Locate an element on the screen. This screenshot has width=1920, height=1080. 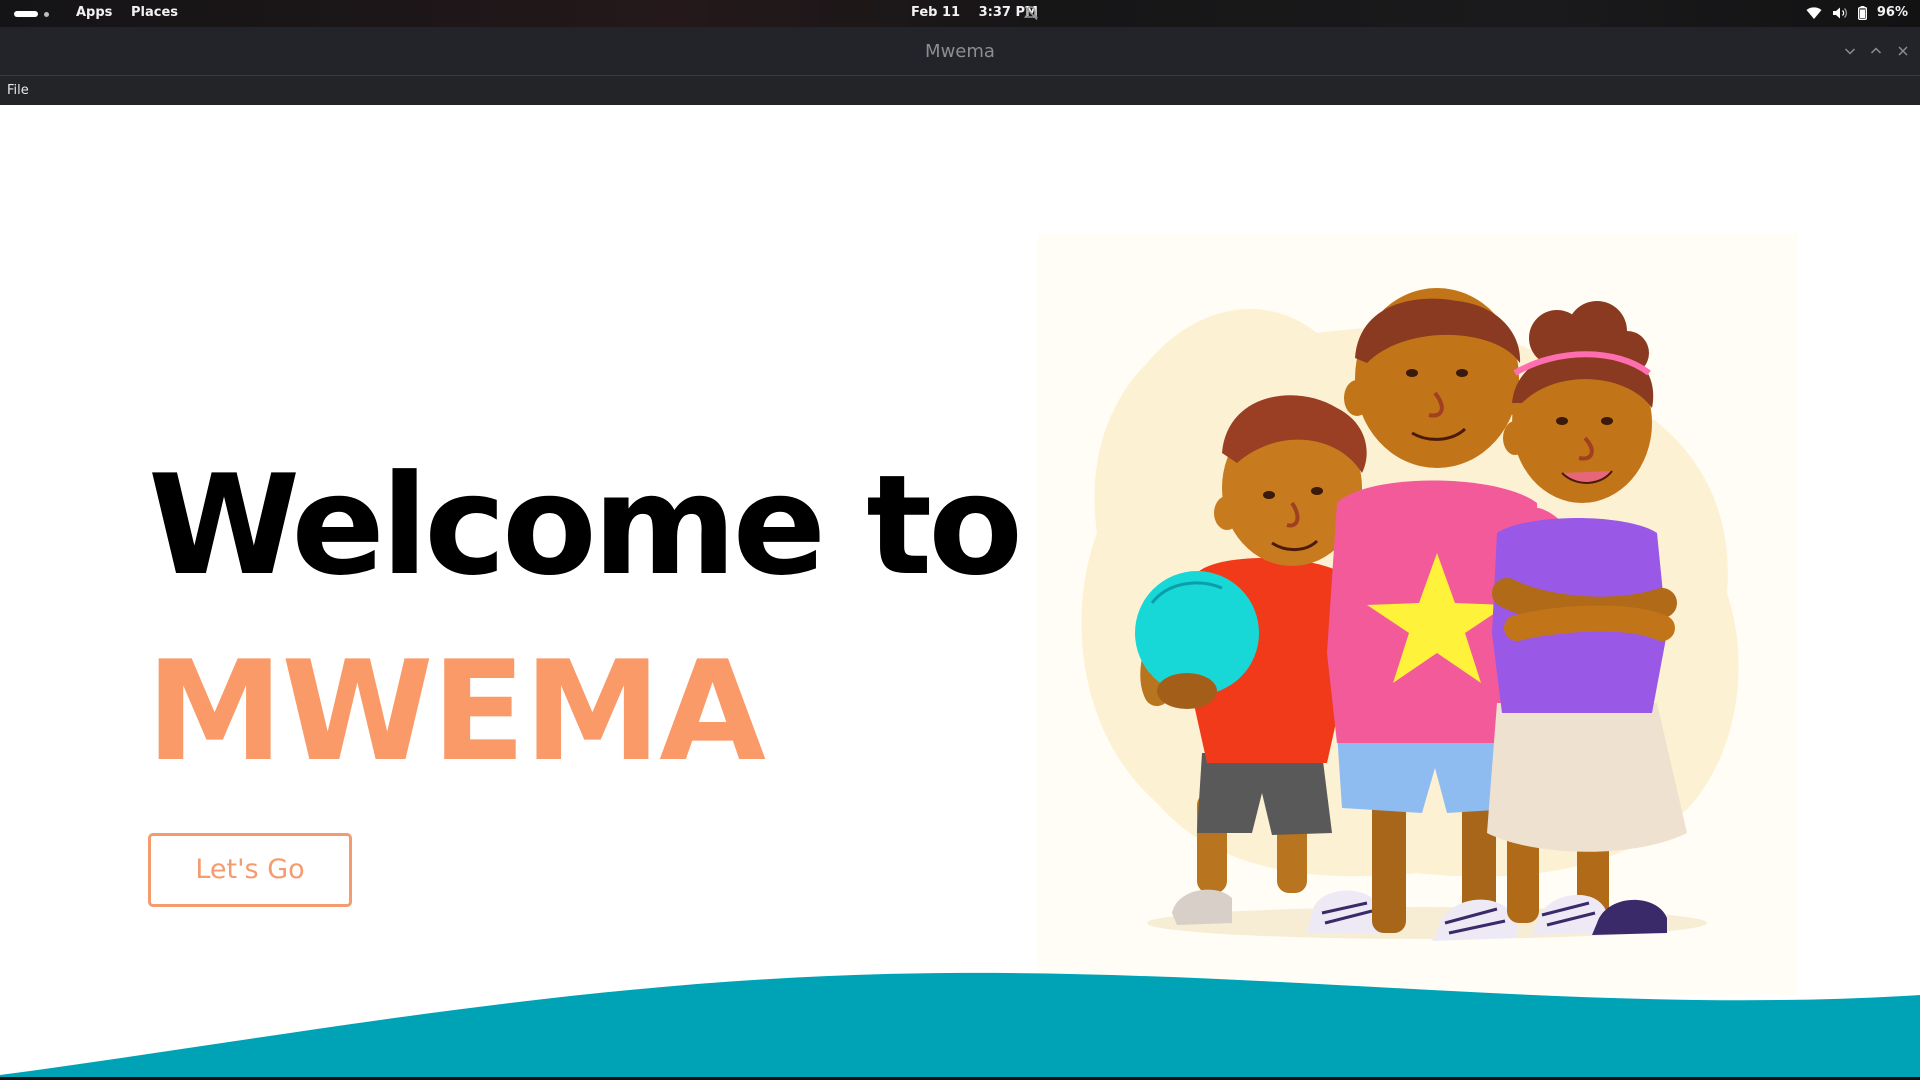
wifi-icon is located at coordinates (1814, 13).